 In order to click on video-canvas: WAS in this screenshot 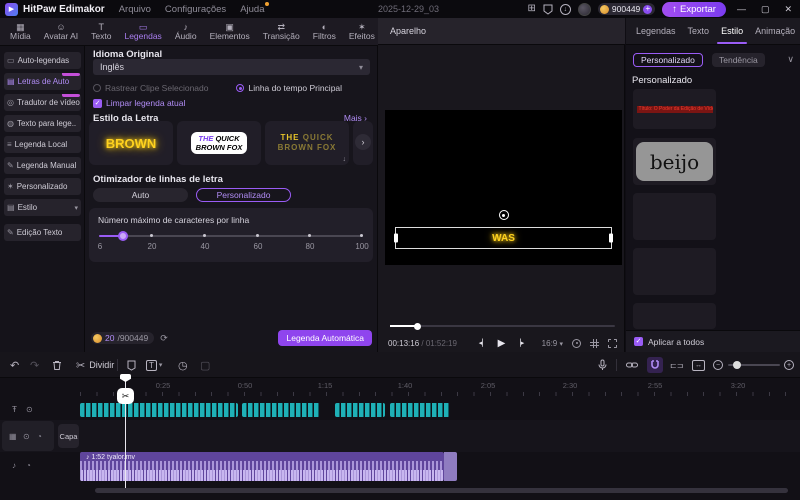, I will do `click(503, 187)`.